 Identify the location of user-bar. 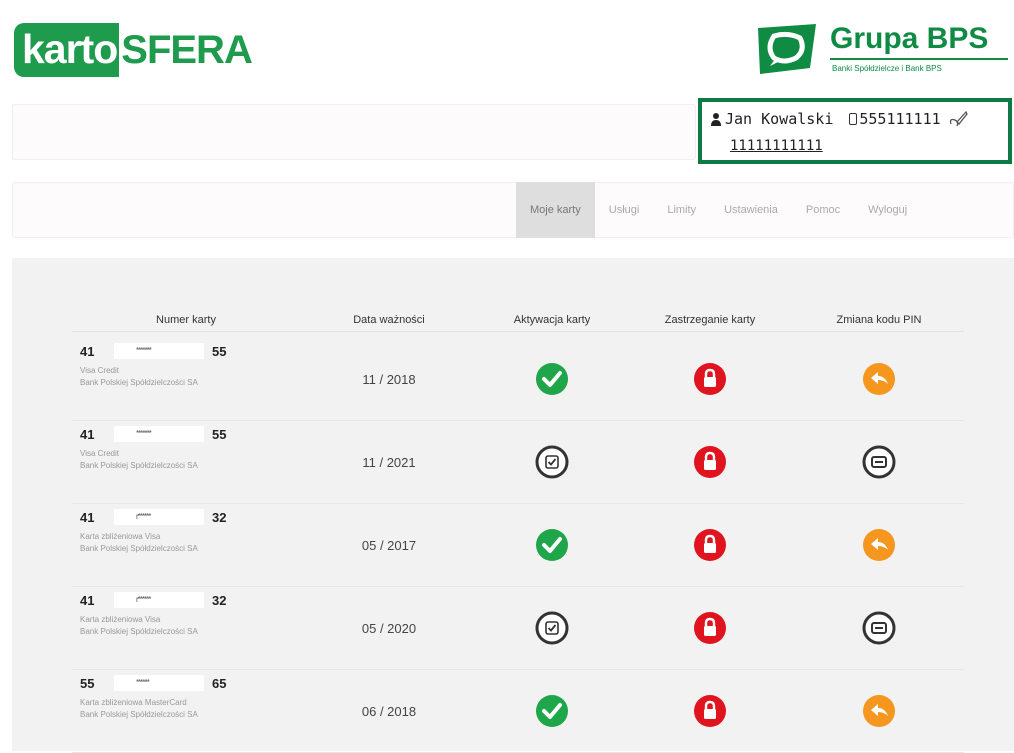
(354, 132).